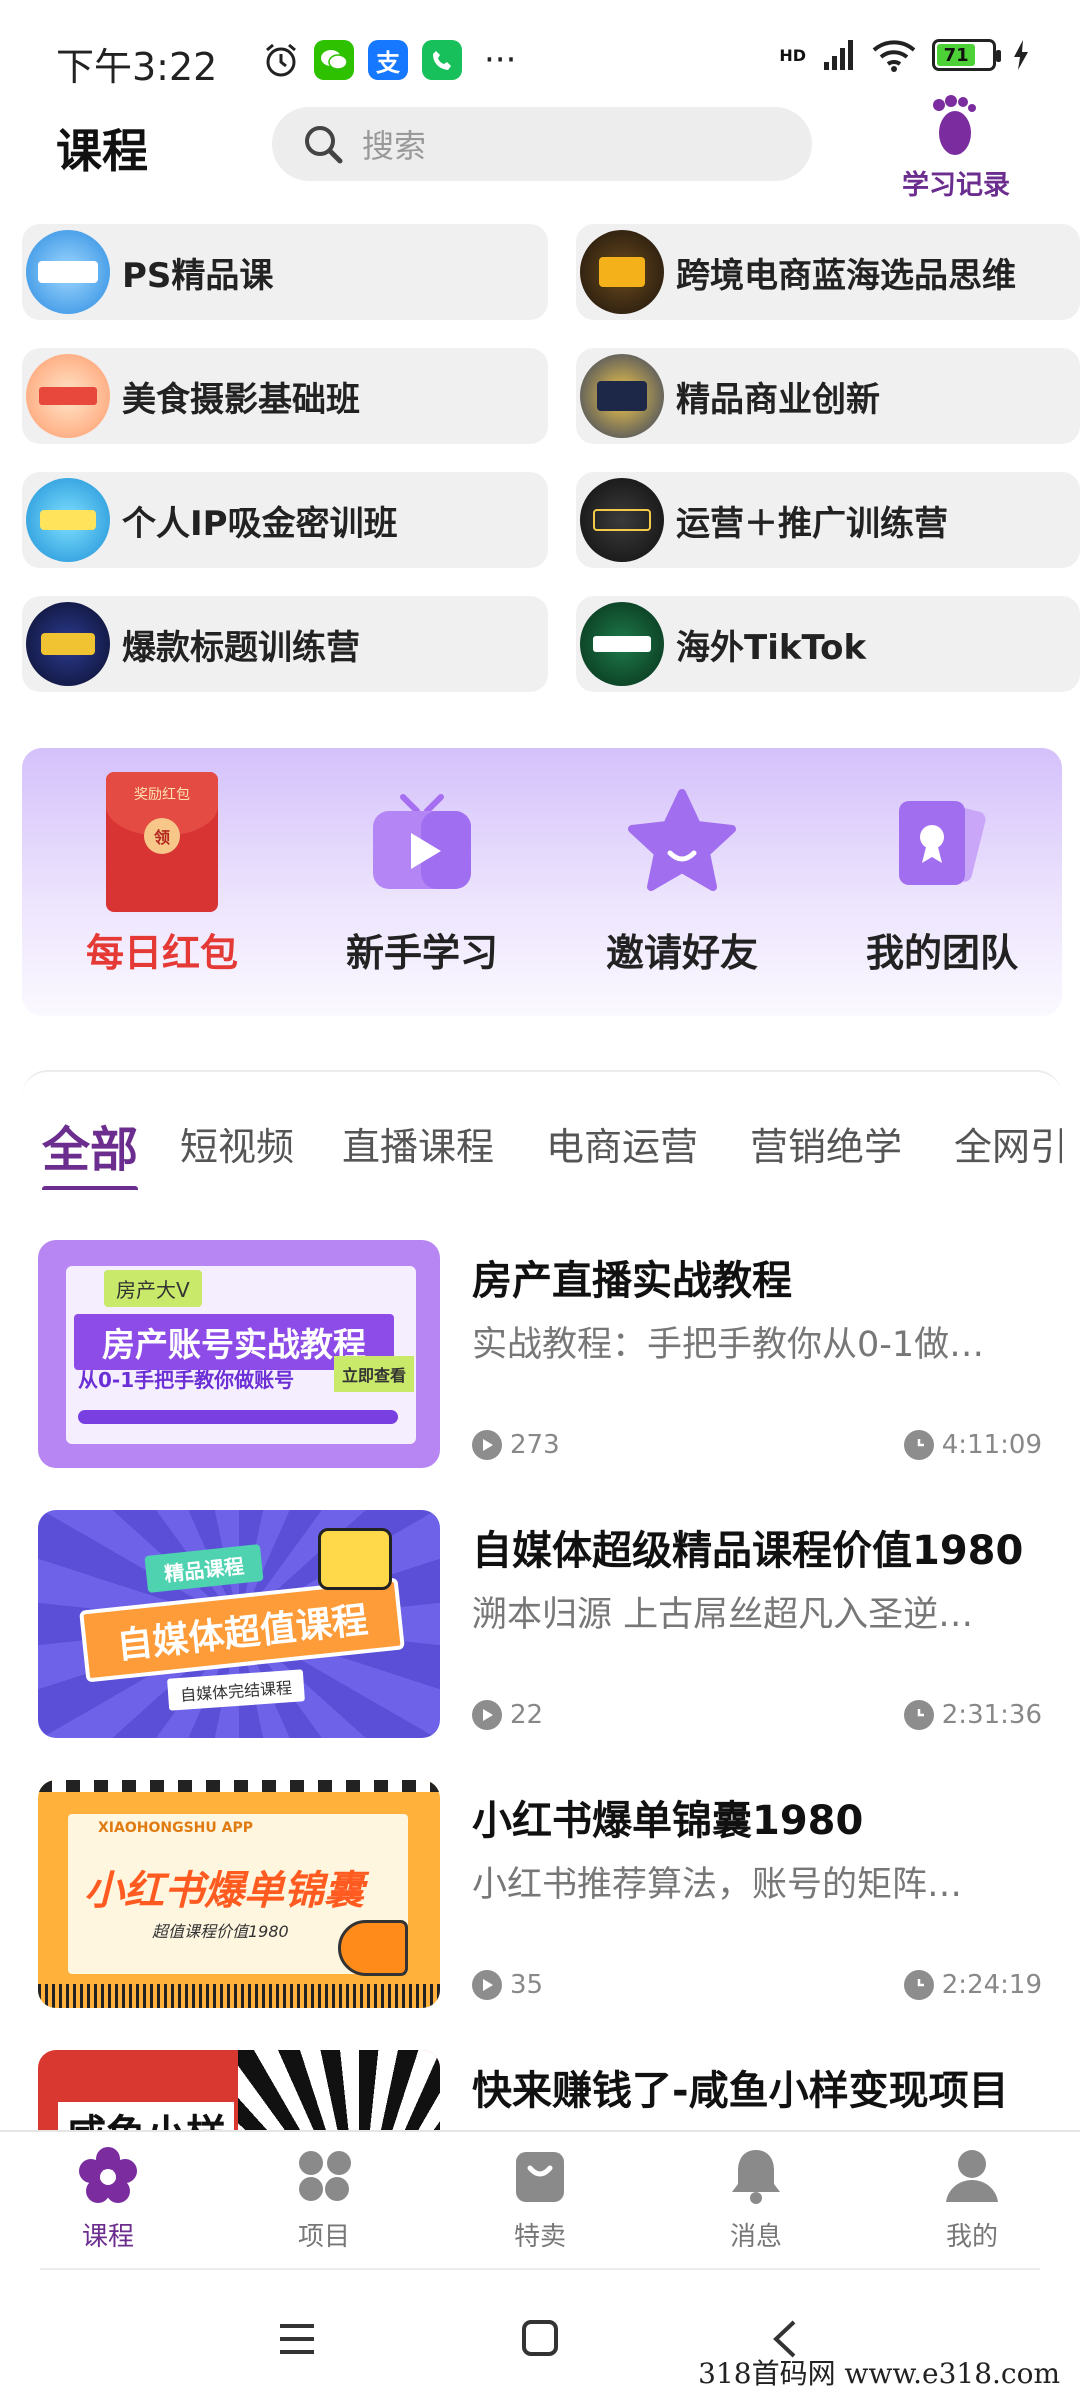  I want to click on course-cover: 精品课程 自媒体超值课程 自媒体完结课程, so click(239, 1624).